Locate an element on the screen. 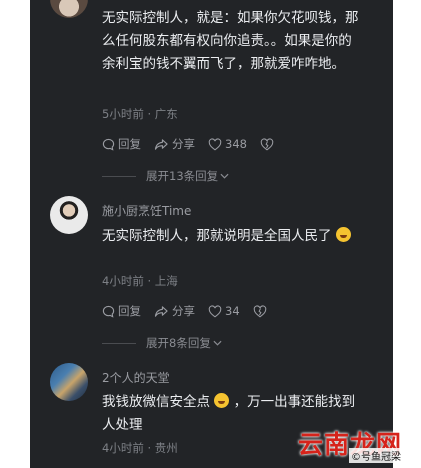 The image size is (421, 468). comment-meta: 5小时前 · 广东 is located at coordinates (140, 114).